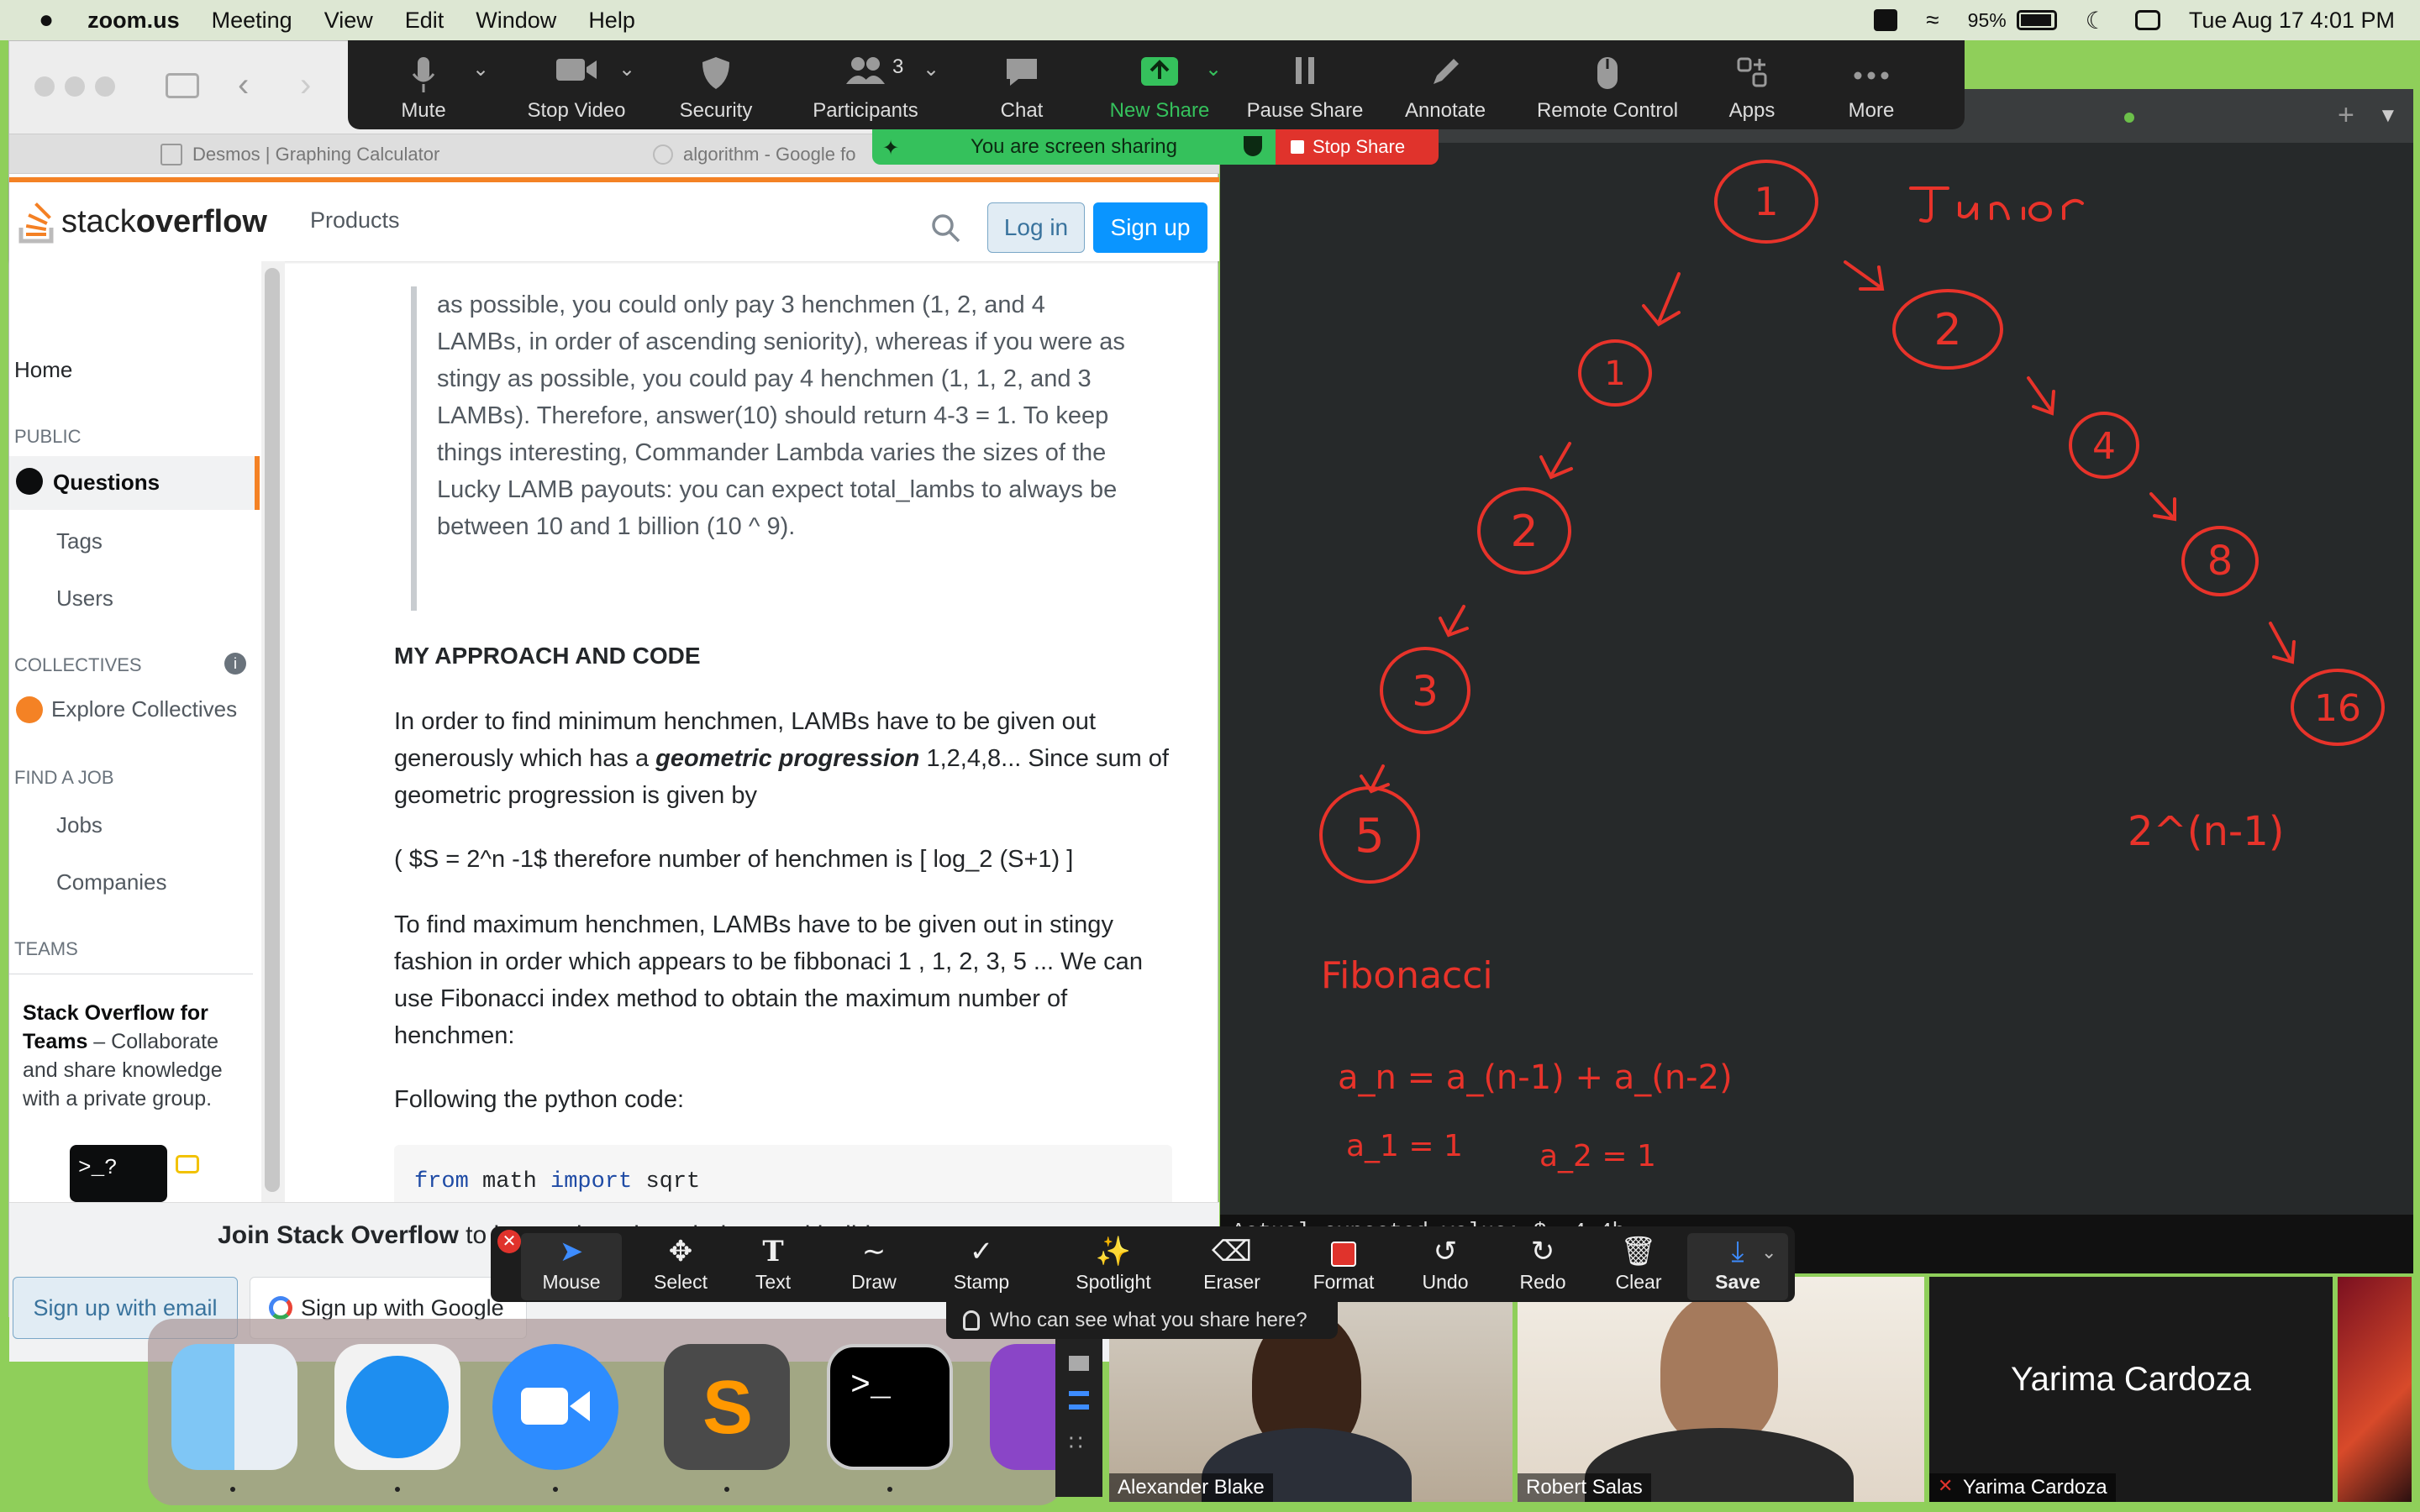  I want to click on control-center-icon, so click(2147, 20).